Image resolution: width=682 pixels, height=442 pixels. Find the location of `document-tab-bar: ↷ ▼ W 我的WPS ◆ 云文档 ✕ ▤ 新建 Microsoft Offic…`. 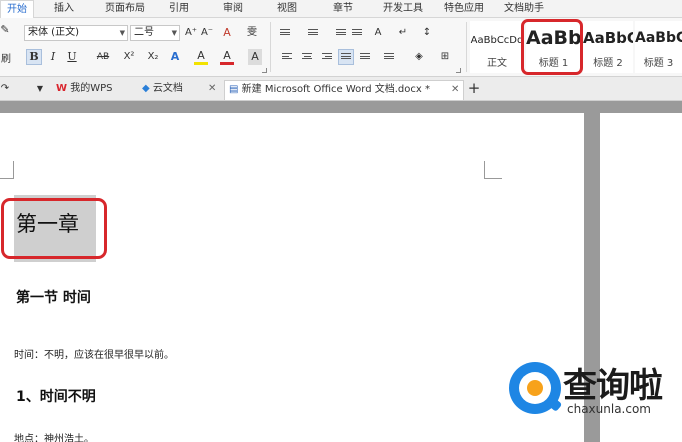

document-tab-bar: ↷ ▼ W 我的WPS ◆ 云文档 ✕ ▤ 新建 Microsoft Offic… is located at coordinates (341, 89).